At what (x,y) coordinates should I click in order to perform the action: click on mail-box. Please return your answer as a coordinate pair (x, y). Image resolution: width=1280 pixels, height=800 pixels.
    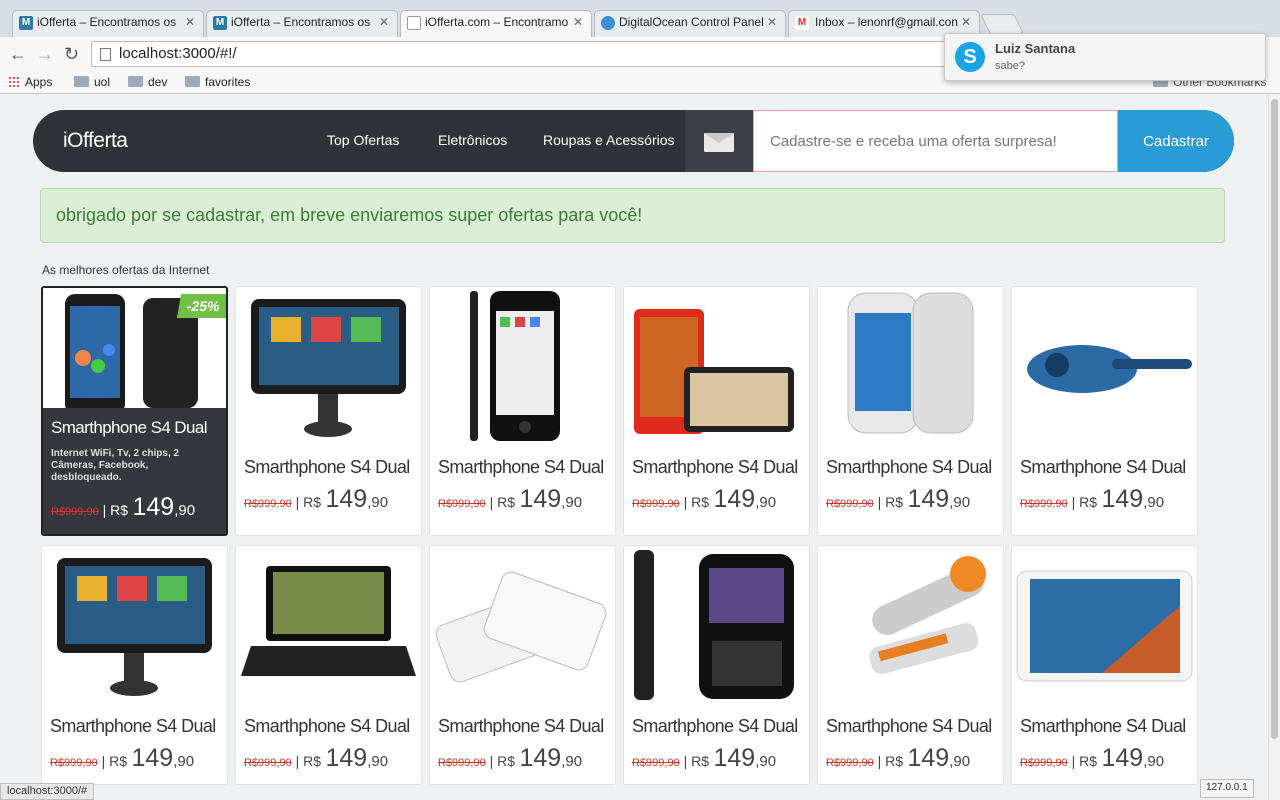
    Looking at the image, I should click on (719, 141).